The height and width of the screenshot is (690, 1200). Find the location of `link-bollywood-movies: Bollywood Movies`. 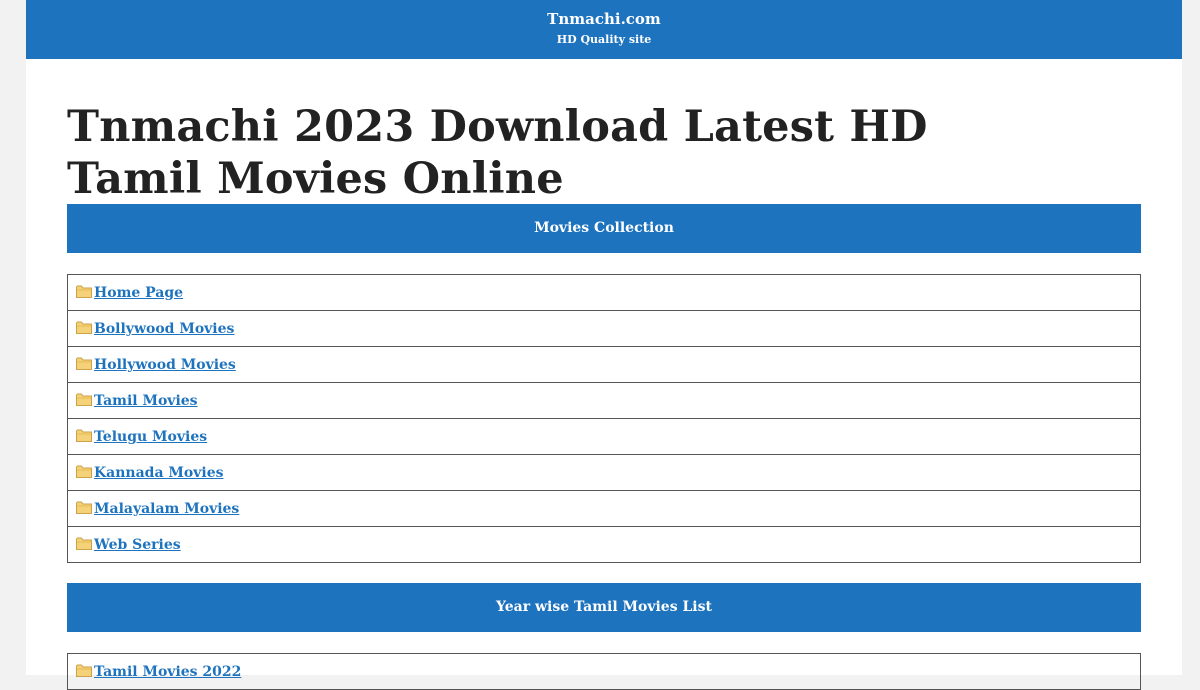

link-bollywood-movies: Bollywood Movies is located at coordinates (164, 329).